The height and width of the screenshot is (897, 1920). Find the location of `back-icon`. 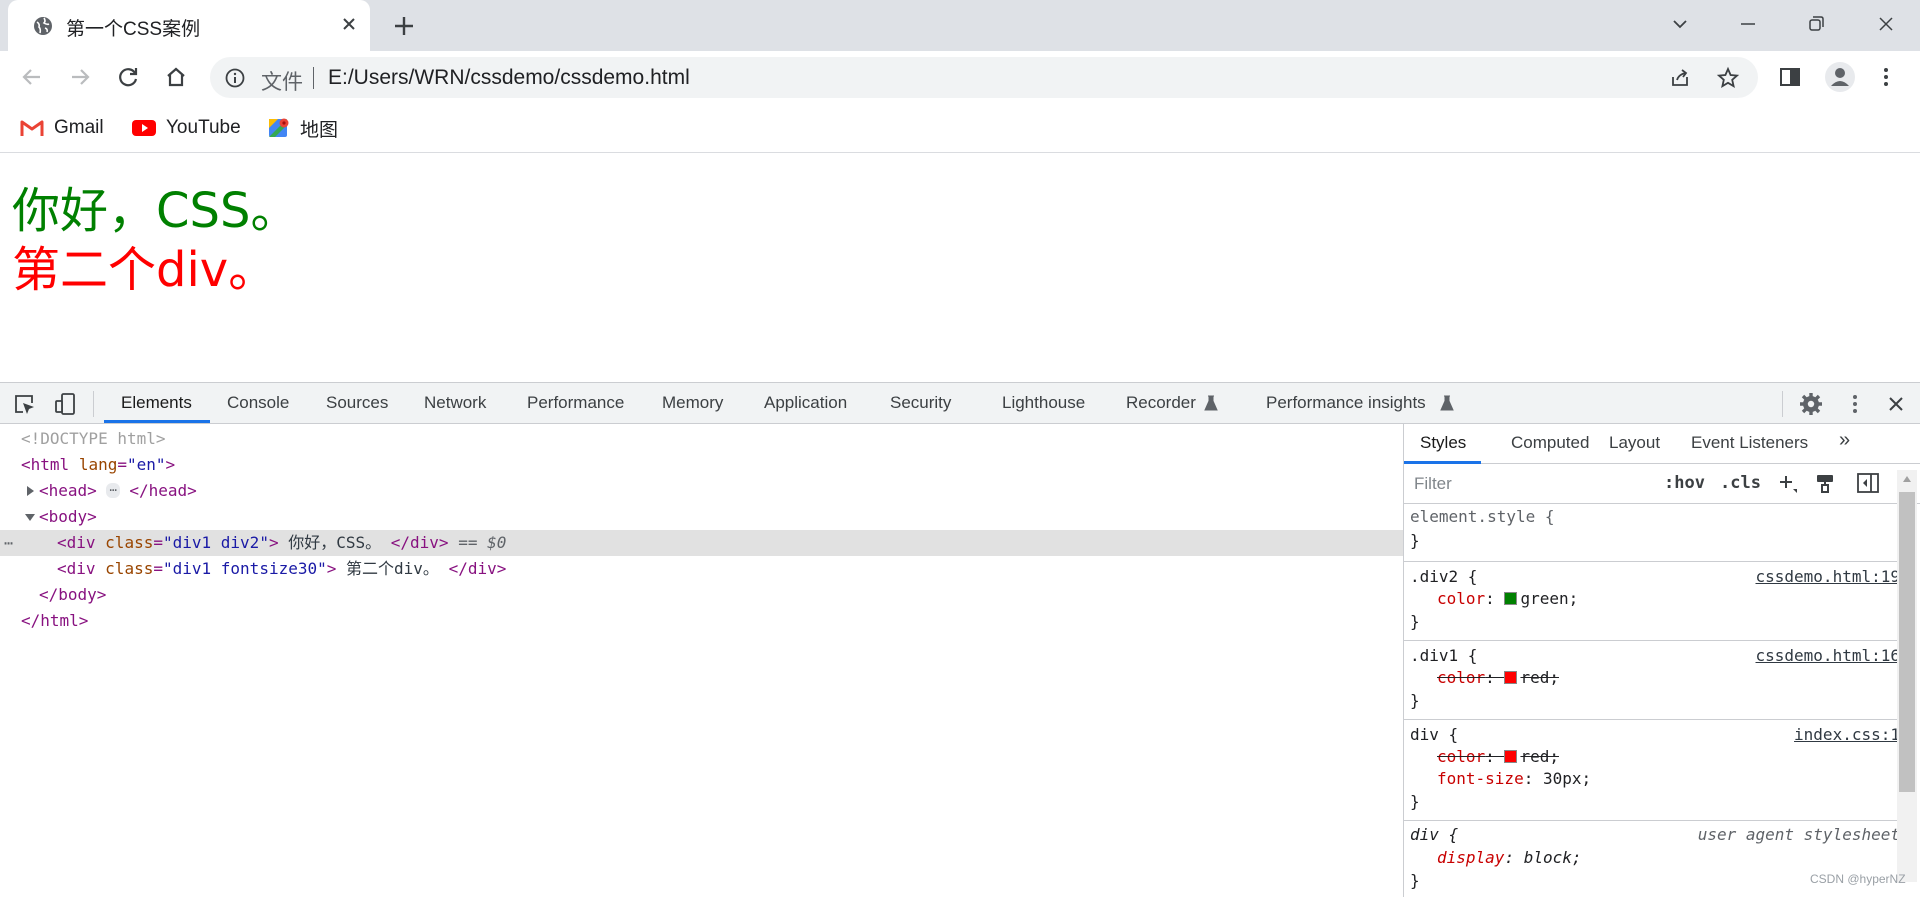

back-icon is located at coordinates (32, 77).